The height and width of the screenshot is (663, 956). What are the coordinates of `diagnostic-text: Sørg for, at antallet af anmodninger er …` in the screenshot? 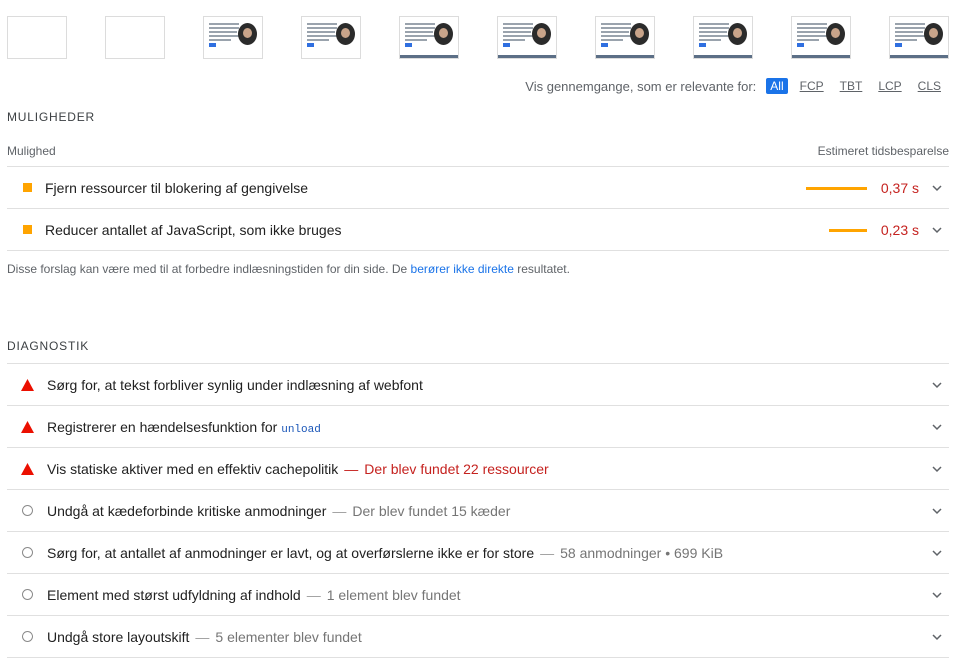 It's located at (385, 553).